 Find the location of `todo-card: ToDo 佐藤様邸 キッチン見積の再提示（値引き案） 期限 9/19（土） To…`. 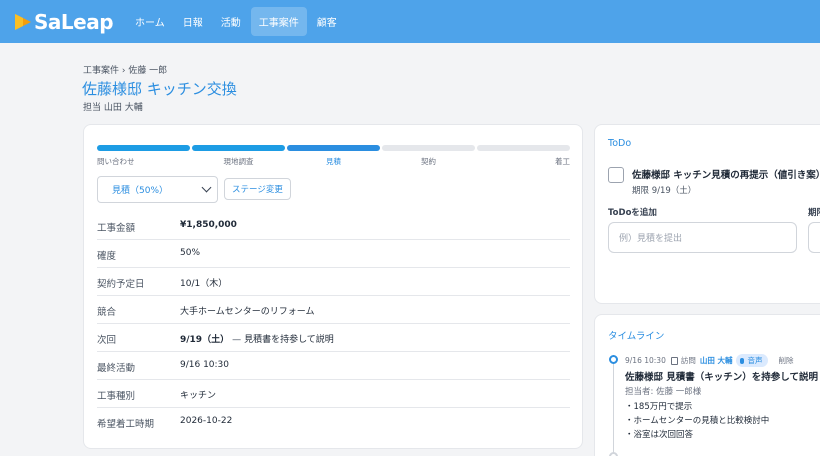

todo-card: ToDo 佐藤様邸 キッチン見積の再提示（値引き案） 期限 9/19（土） To… is located at coordinates (707, 214).